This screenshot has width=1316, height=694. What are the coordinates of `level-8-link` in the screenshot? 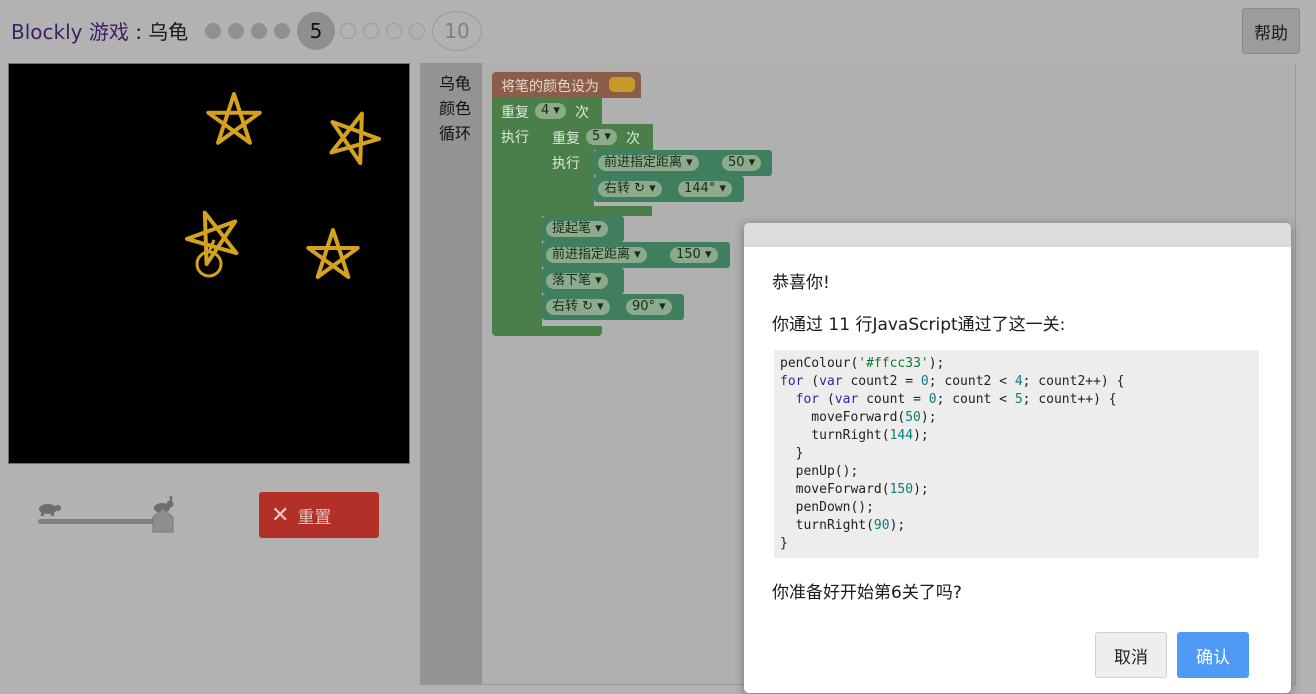 It's located at (394, 31).